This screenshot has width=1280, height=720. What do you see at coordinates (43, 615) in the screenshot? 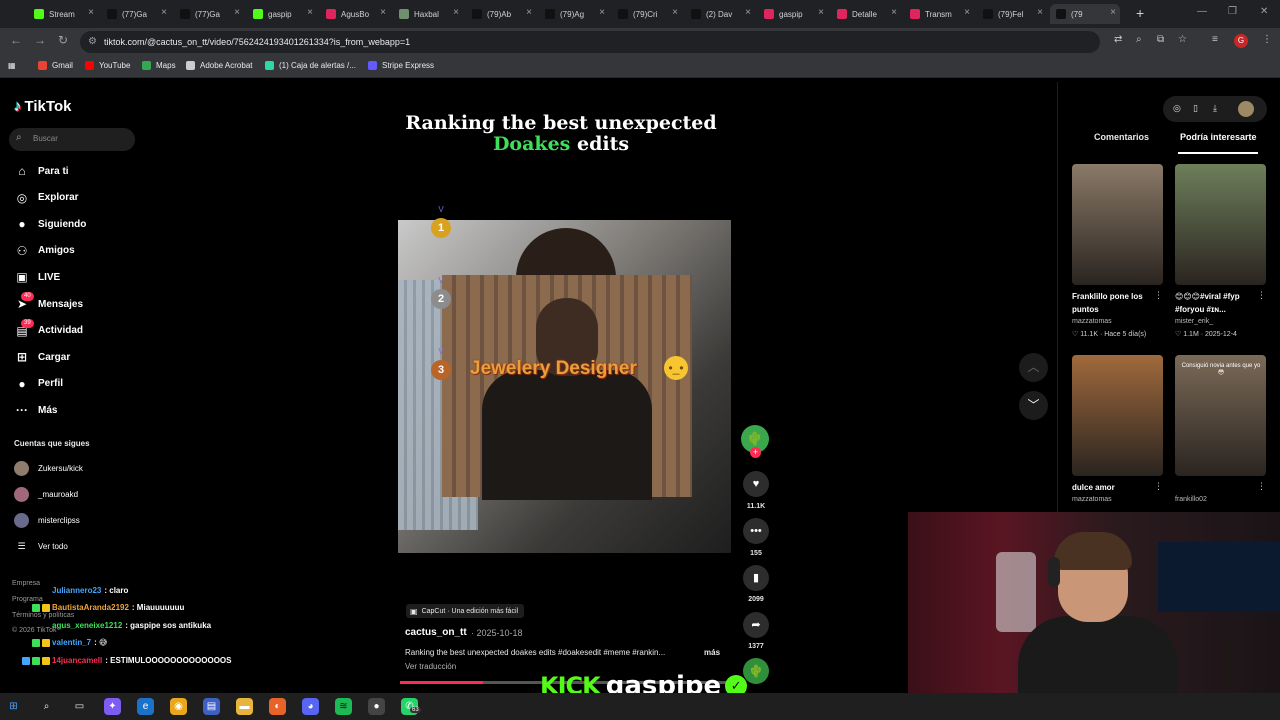
I see `footer-terms: Términos y políticas` at bounding box center [43, 615].